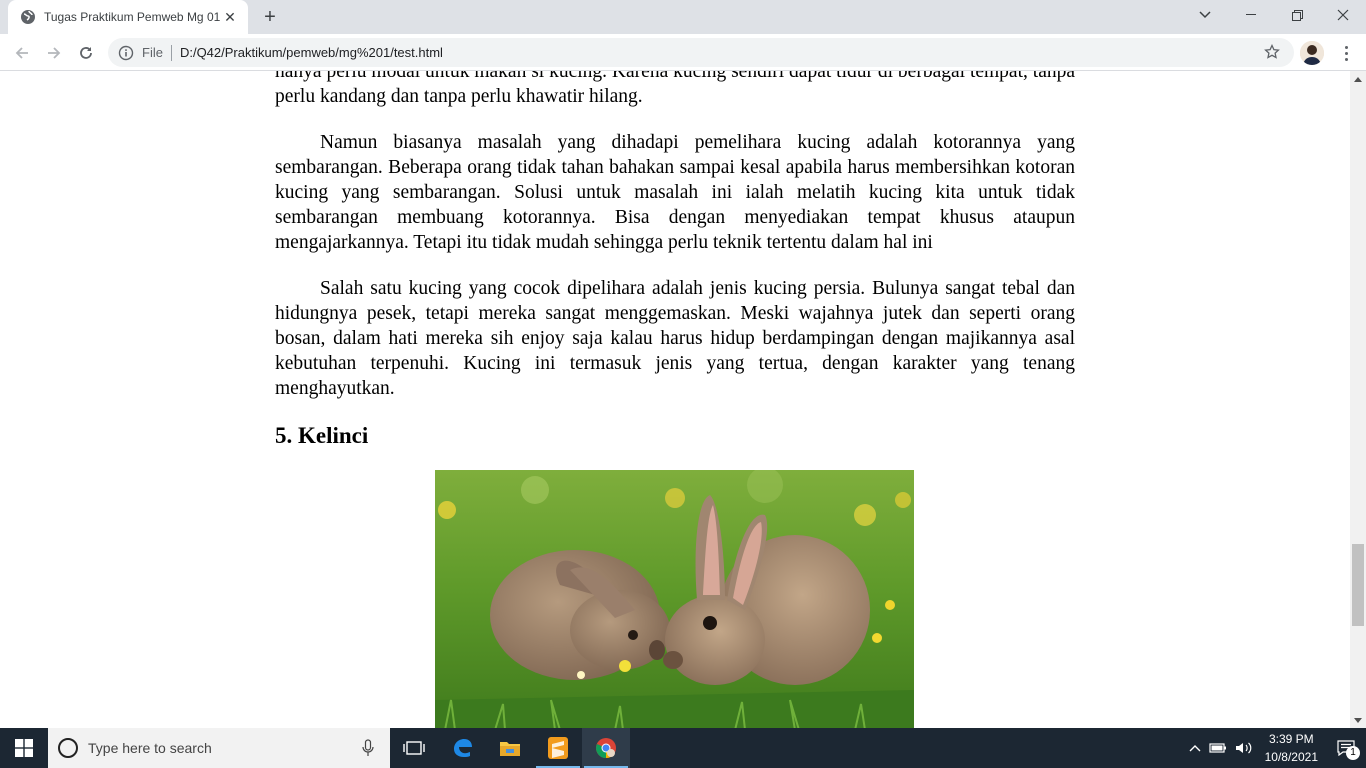 This screenshot has width=1366, height=768. I want to click on action-center-button: 1, so click(1346, 748).